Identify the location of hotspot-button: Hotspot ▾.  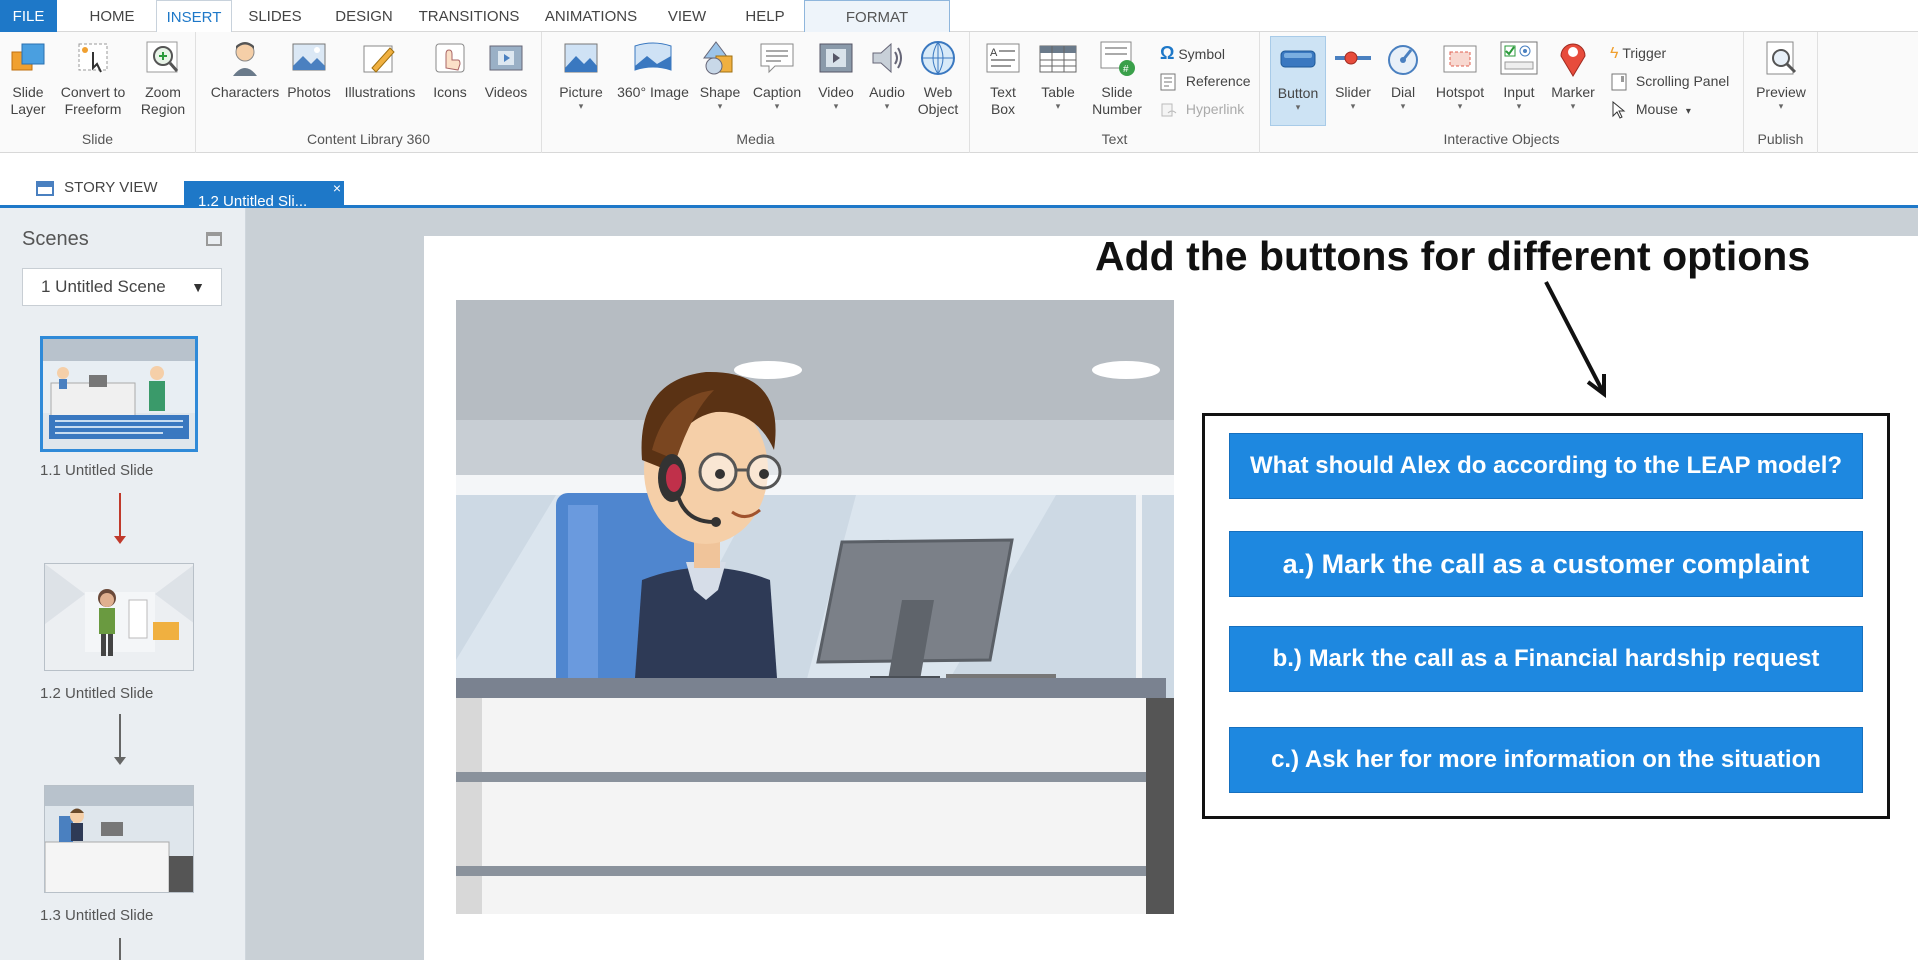
(1460, 74).